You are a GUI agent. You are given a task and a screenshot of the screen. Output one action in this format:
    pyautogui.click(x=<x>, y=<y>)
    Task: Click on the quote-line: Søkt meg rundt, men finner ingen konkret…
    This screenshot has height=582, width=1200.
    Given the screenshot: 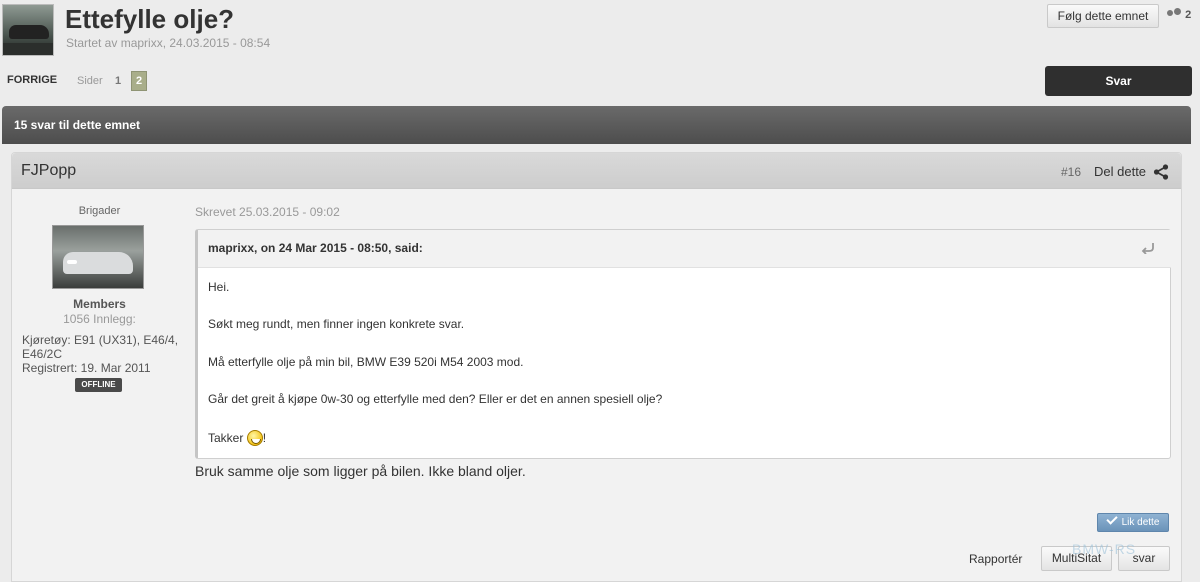 What is the action you would take?
    pyautogui.click(x=336, y=324)
    